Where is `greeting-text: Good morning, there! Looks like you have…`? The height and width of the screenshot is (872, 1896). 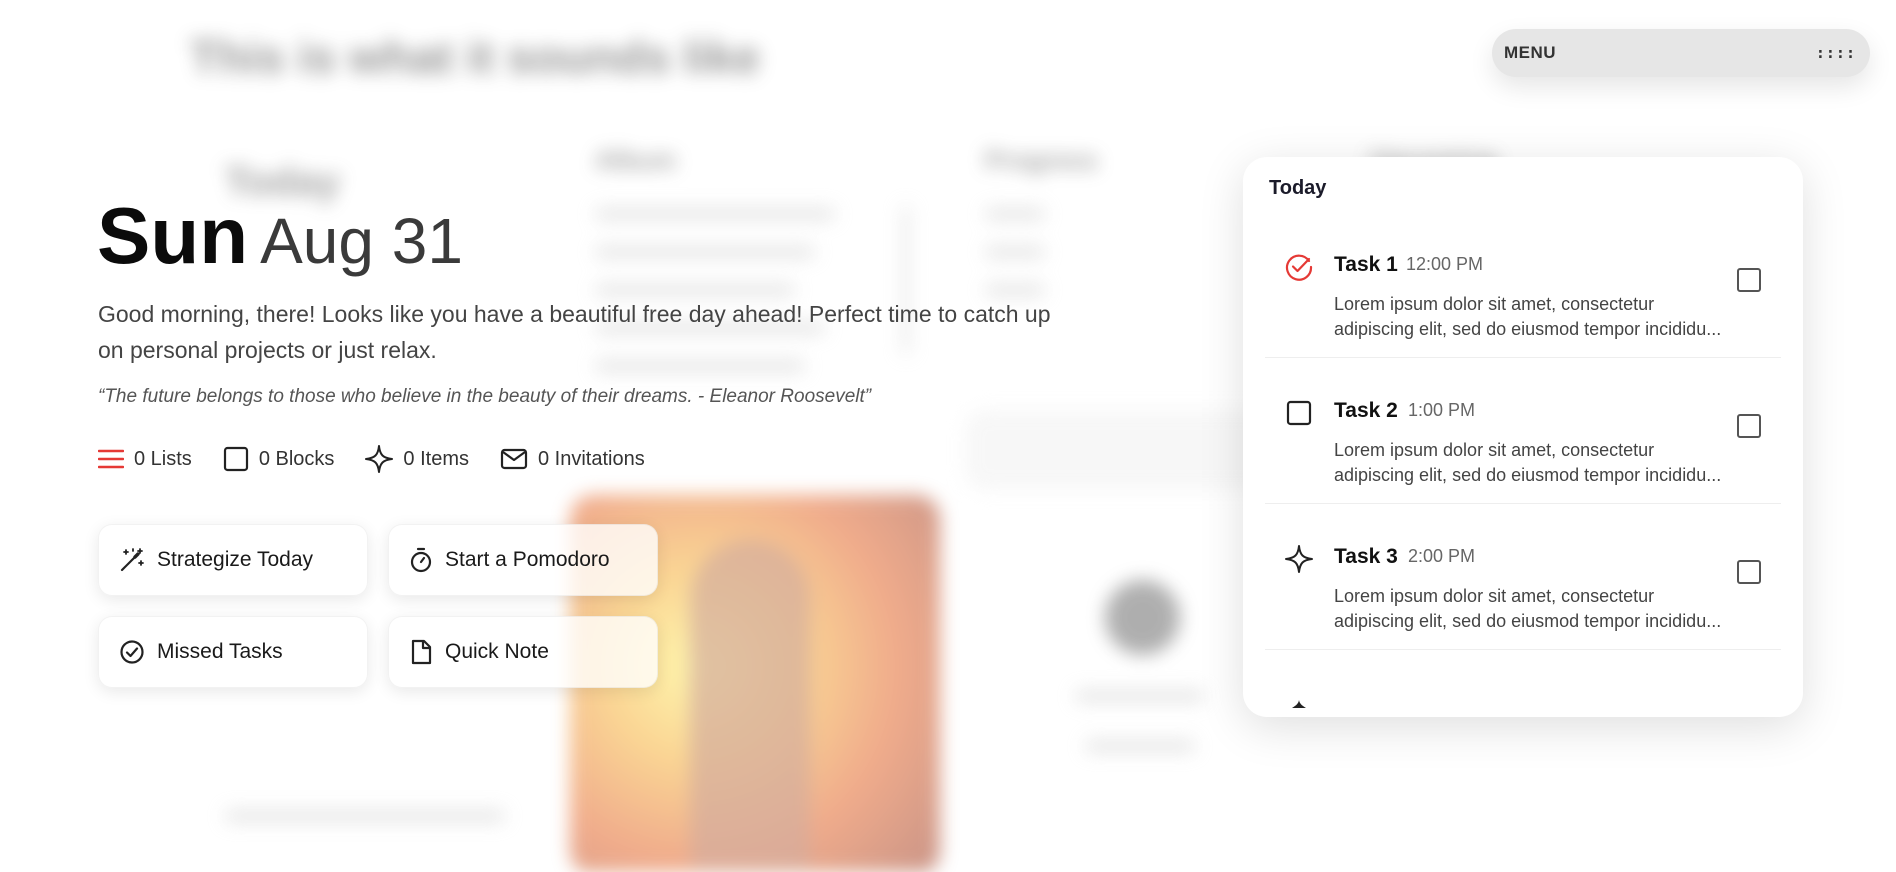 greeting-text: Good morning, there! Looks like you have… is located at coordinates (574, 332).